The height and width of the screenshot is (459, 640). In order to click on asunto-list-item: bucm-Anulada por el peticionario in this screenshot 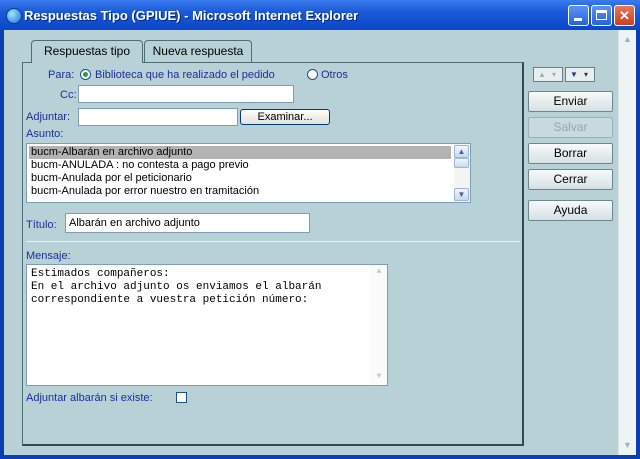, I will do `click(240, 178)`.